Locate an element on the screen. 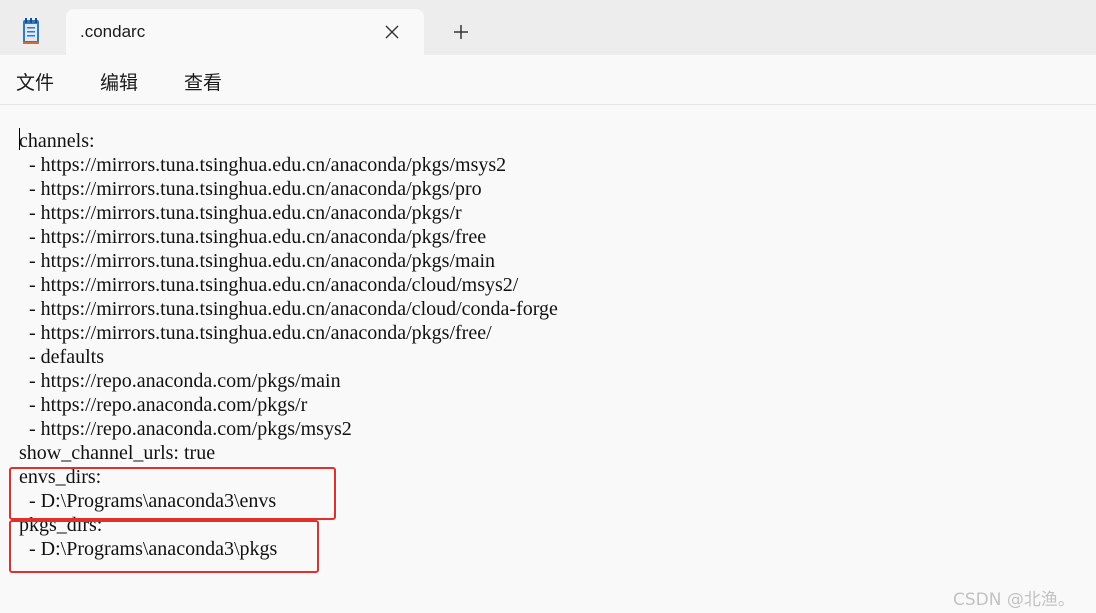  editor-line: - https://repo.anaconda.com/pkgs/main is located at coordinates (180, 381).